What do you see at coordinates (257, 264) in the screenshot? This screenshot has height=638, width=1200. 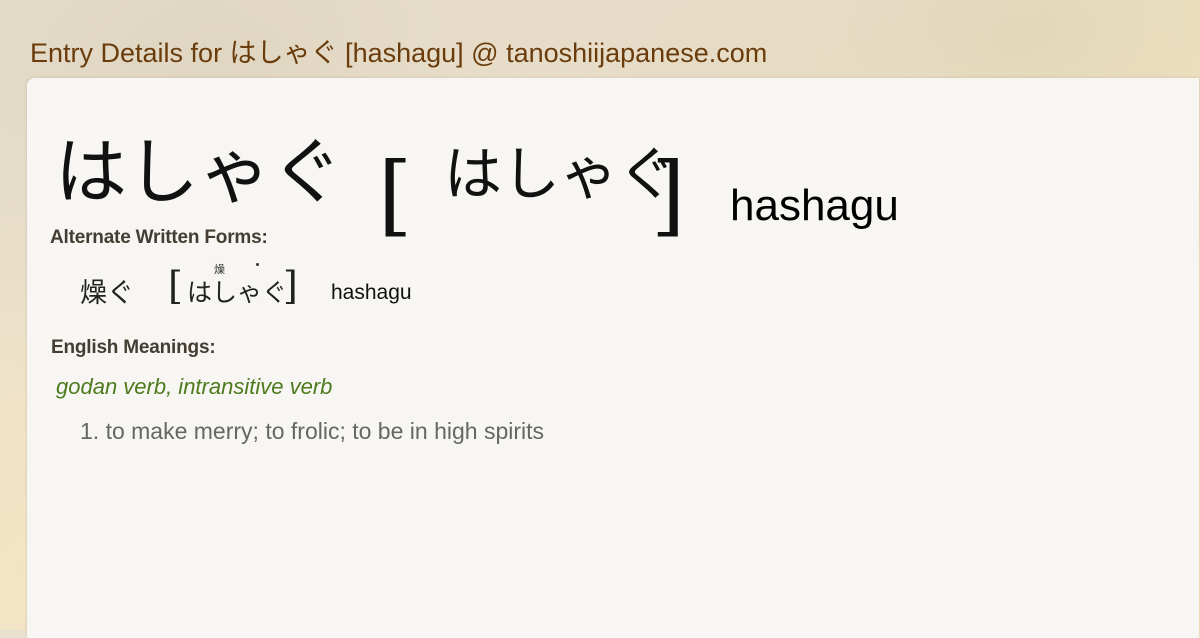 I see `accent-dot-icon` at bounding box center [257, 264].